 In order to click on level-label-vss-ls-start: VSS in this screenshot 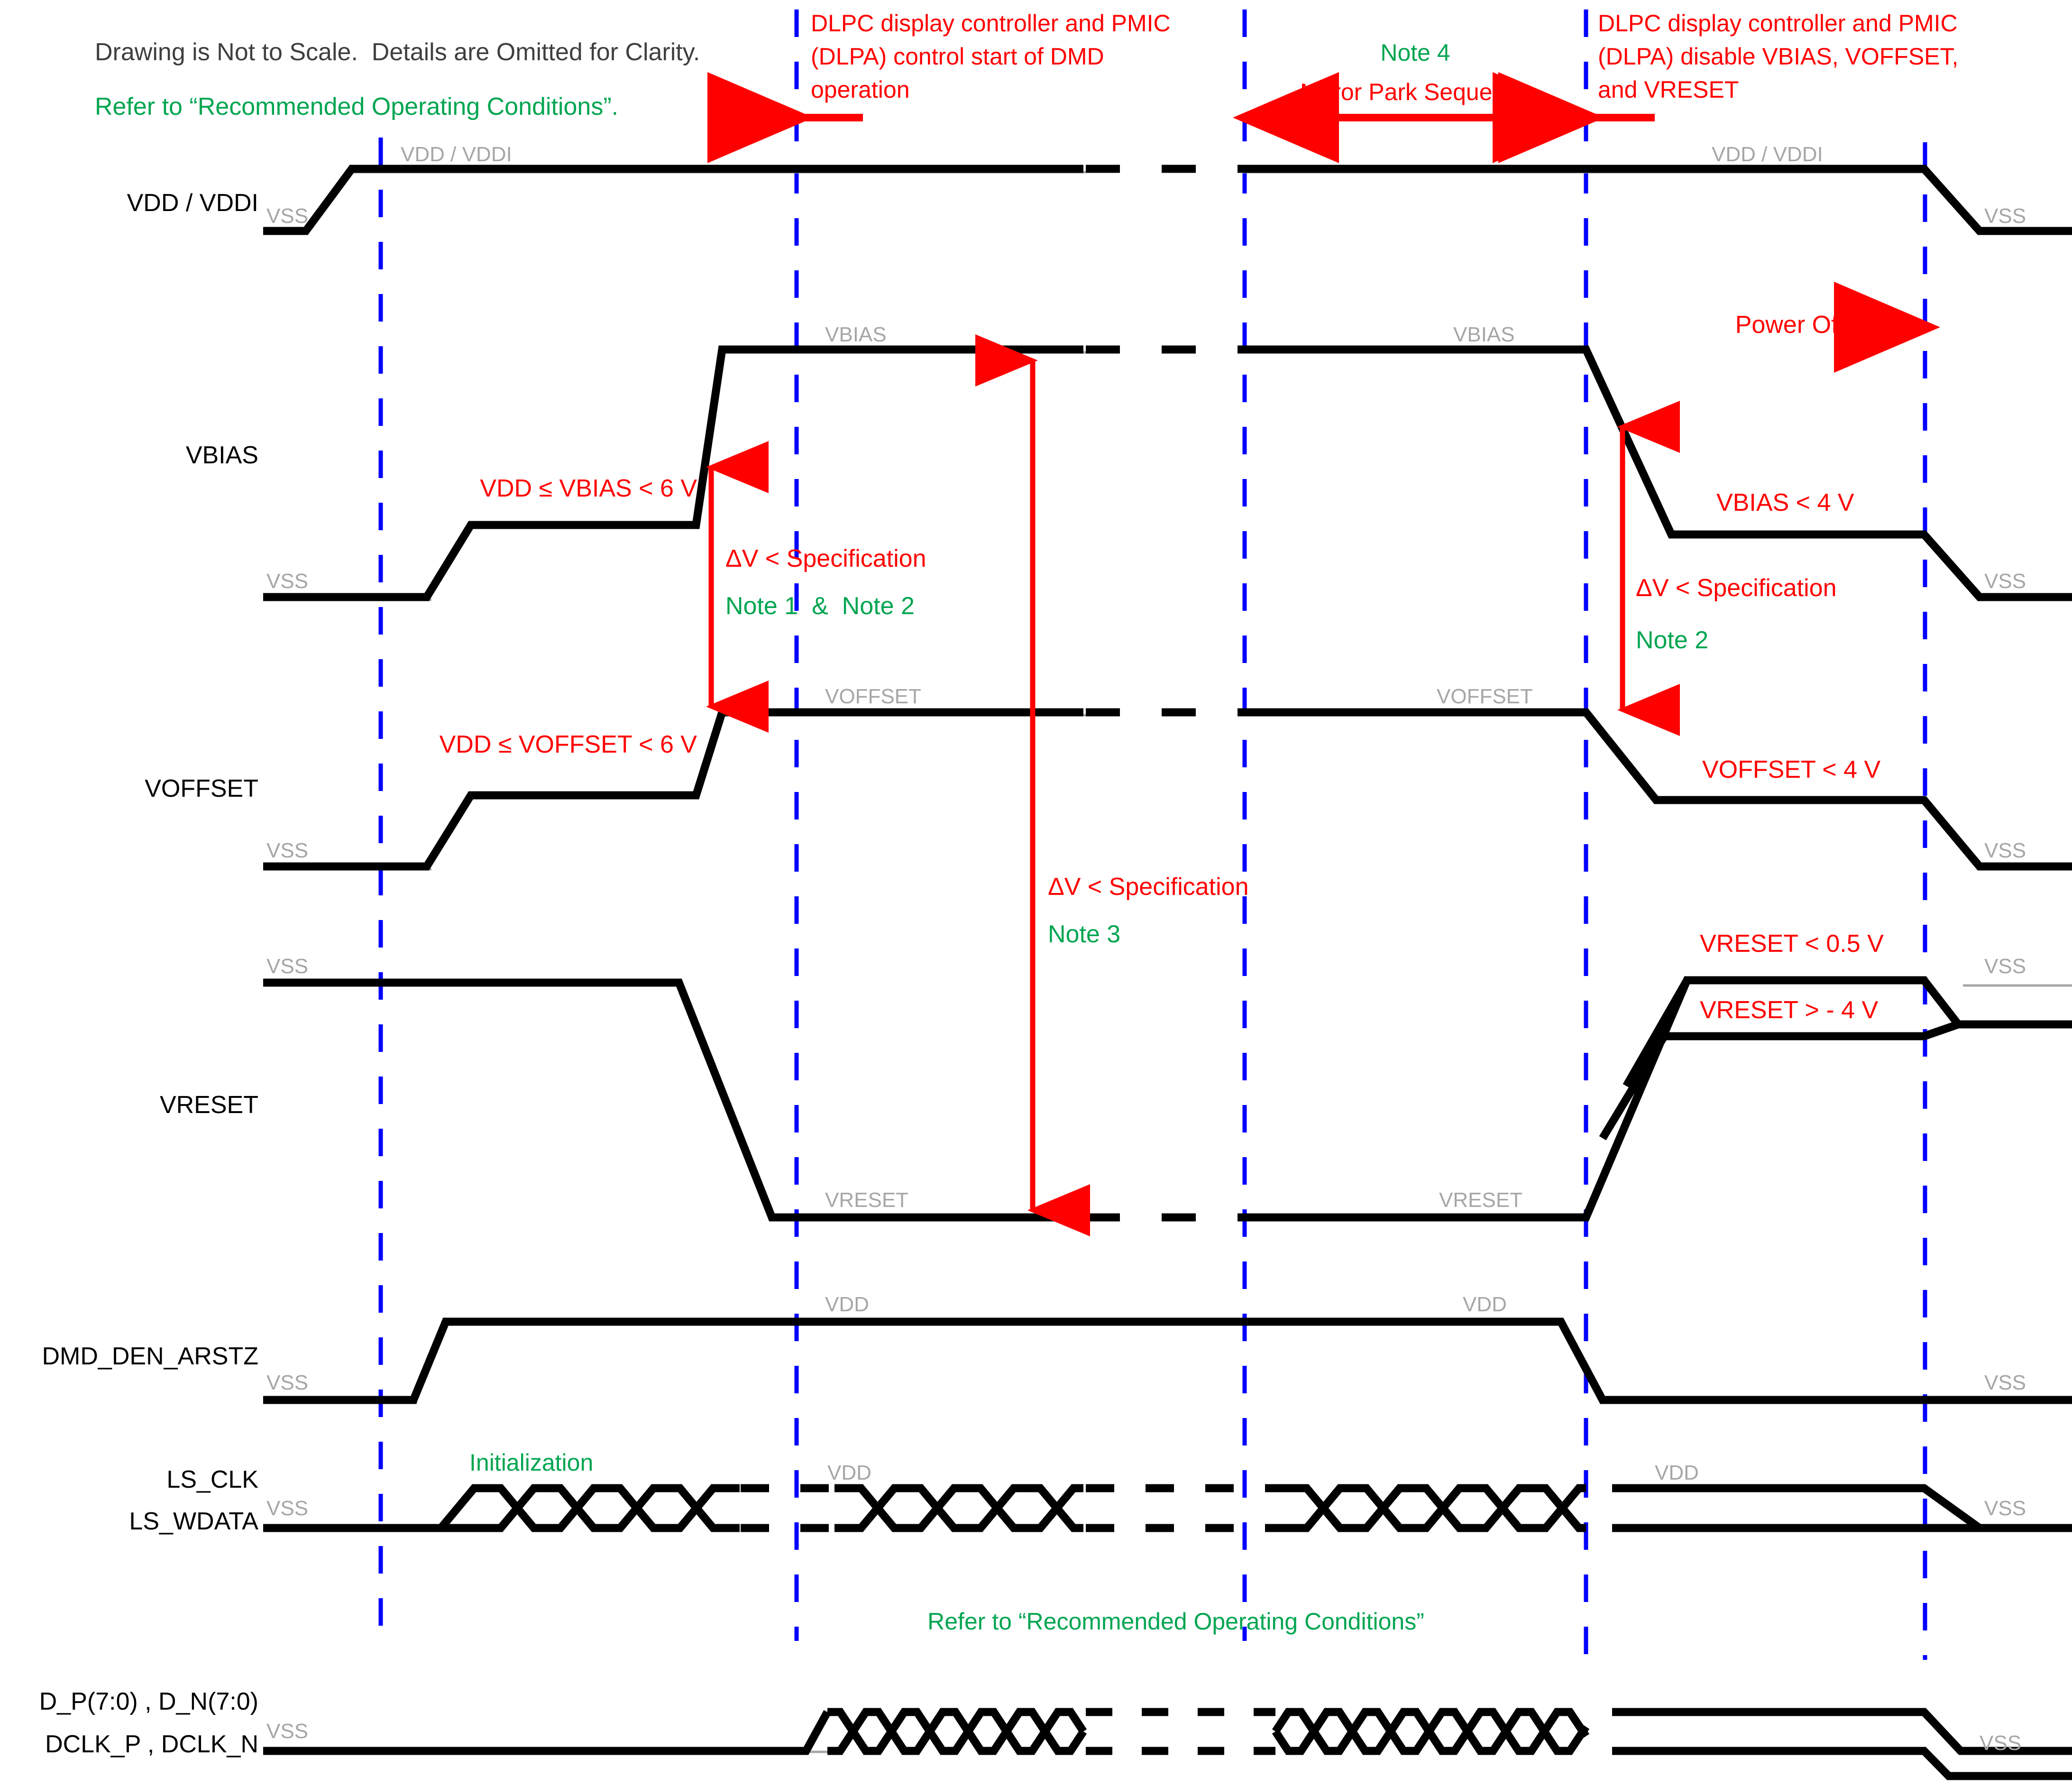, I will do `click(287, 1508)`.